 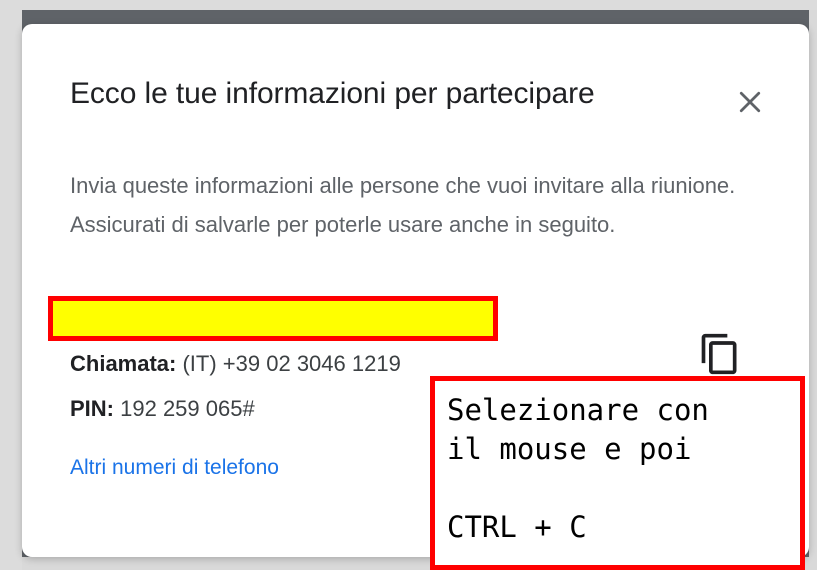 I want to click on redacted-highlight, so click(x=273, y=318).